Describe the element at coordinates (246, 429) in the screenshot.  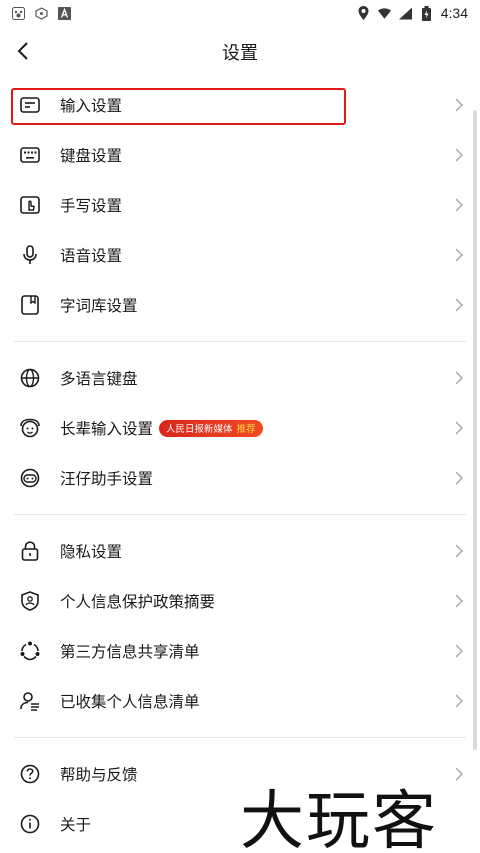
I see `badge-tag: 推荐` at that location.